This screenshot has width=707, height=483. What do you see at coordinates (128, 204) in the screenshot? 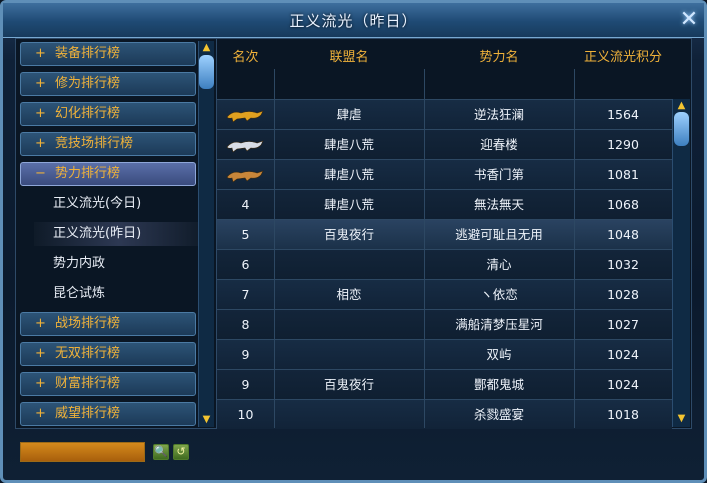
I see `sub-item-justice-today: 正义流光(今日)` at bounding box center [128, 204].